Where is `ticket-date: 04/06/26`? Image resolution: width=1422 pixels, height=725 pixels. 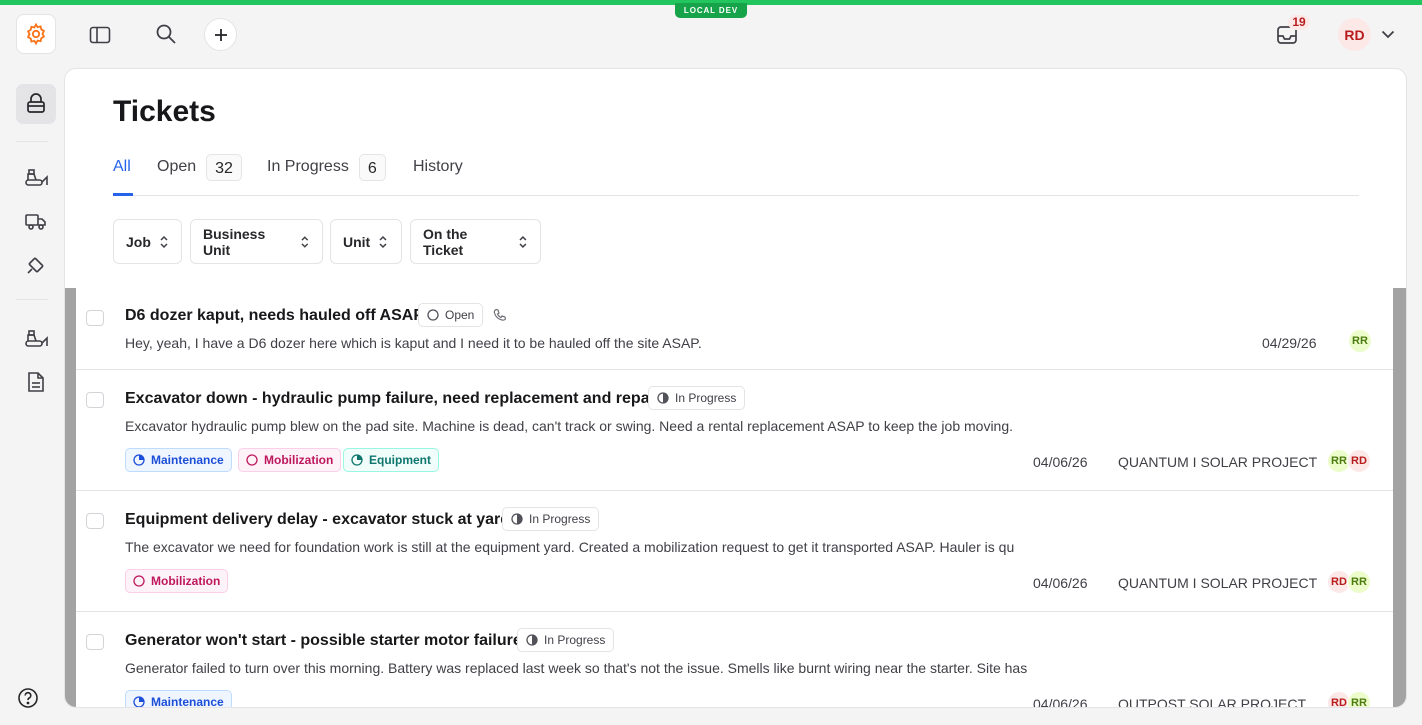 ticket-date: 04/06/26 is located at coordinates (1060, 702).